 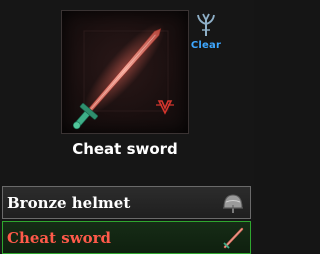 What do you see at coordinates (233, 238) in the screenshot?
I see `sword-icon` at bounding box center [233, 238].